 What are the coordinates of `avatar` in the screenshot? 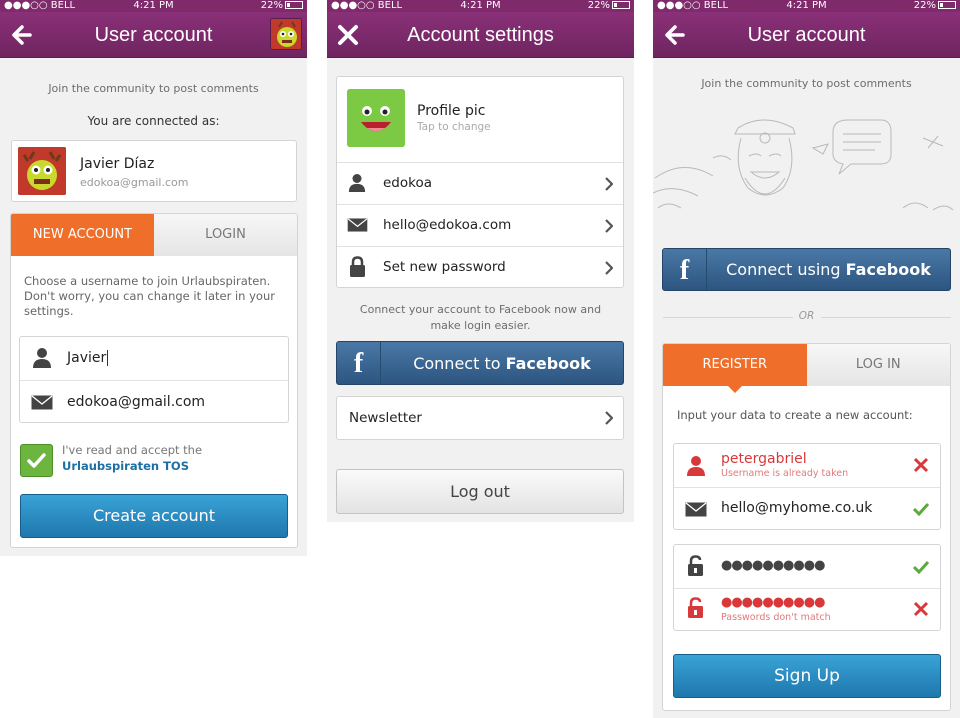 It's located at (286, 34).